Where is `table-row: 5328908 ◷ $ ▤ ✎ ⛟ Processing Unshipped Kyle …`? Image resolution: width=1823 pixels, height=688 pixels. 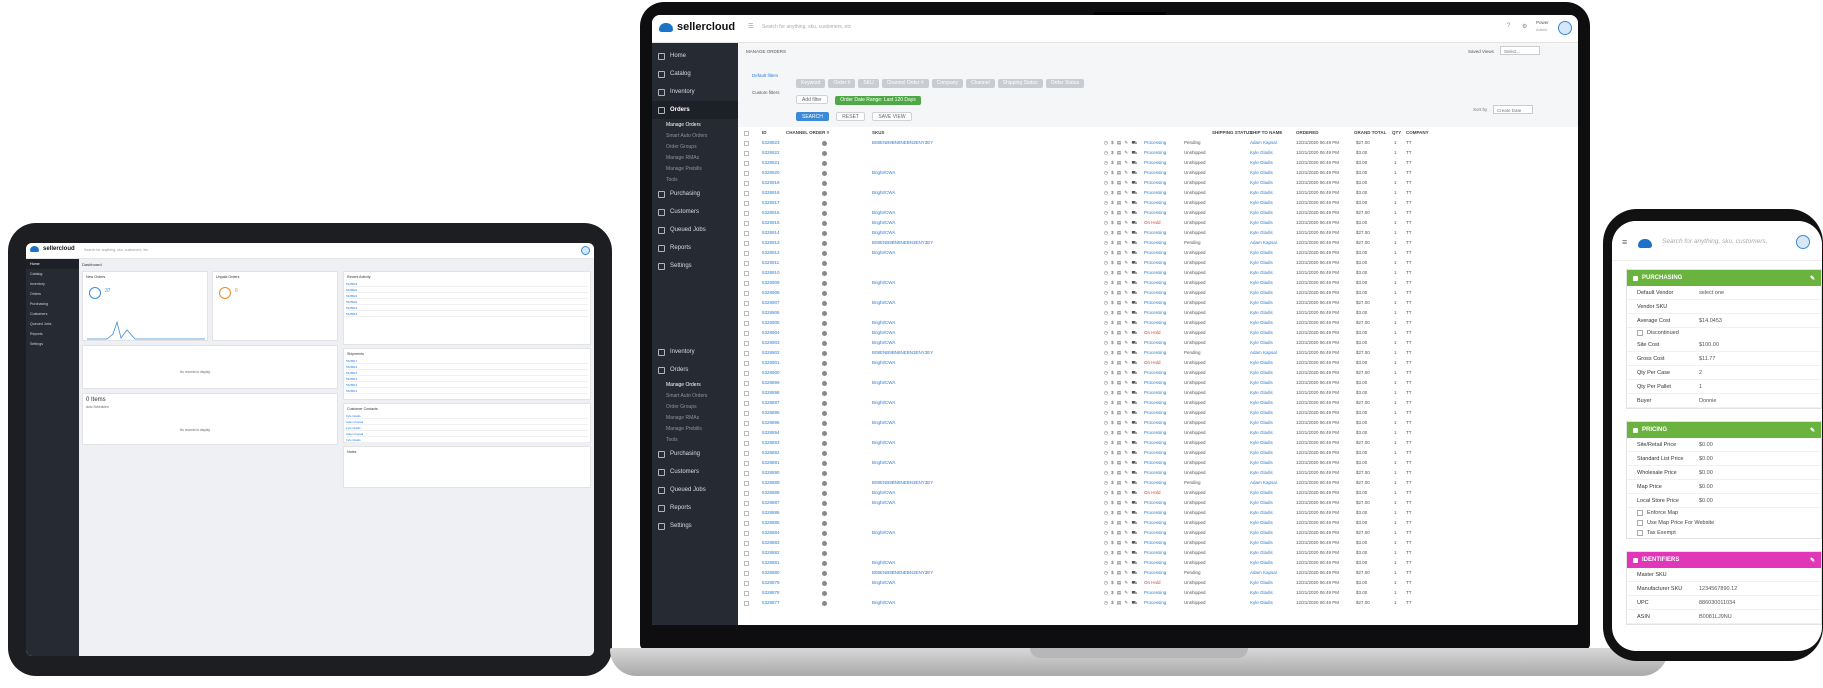 table-row: 5328908 ◷ $ ▤ ✎ ⛟ Processing Unshipped Kyle … is located at coordinates (1094, 293).